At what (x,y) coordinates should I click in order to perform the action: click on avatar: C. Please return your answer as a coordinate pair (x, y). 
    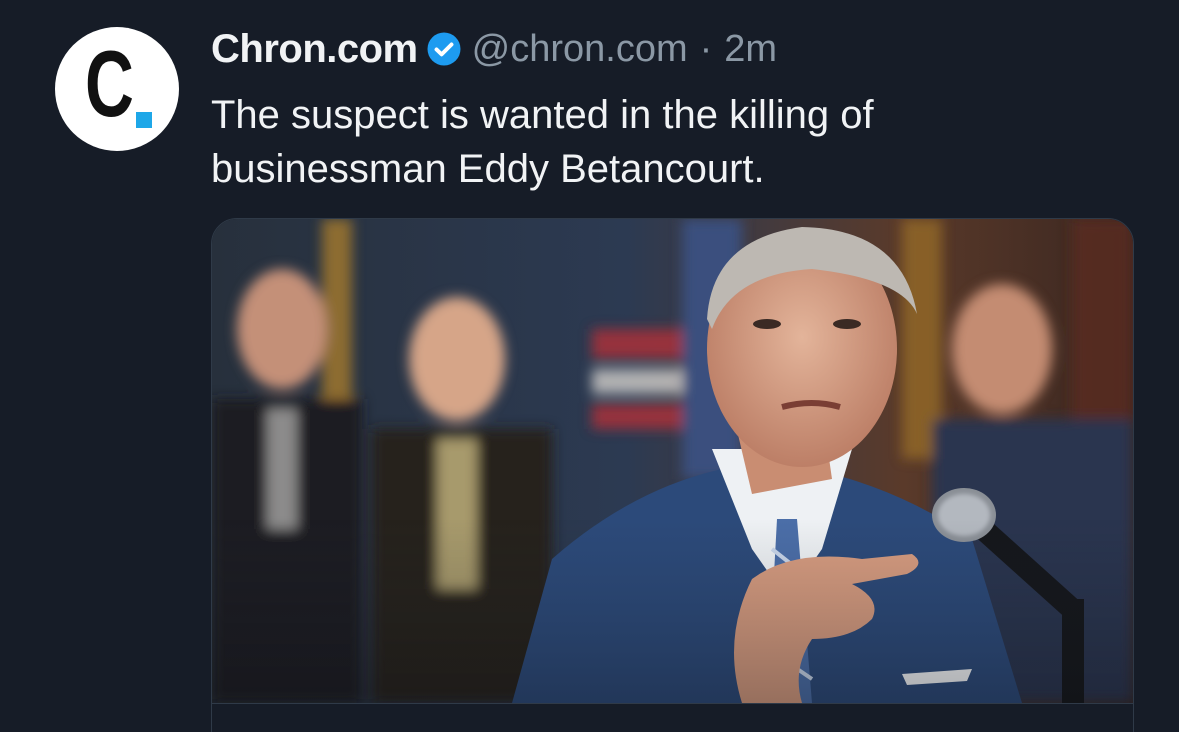
    Looking at the image, I should click on (117, 89).